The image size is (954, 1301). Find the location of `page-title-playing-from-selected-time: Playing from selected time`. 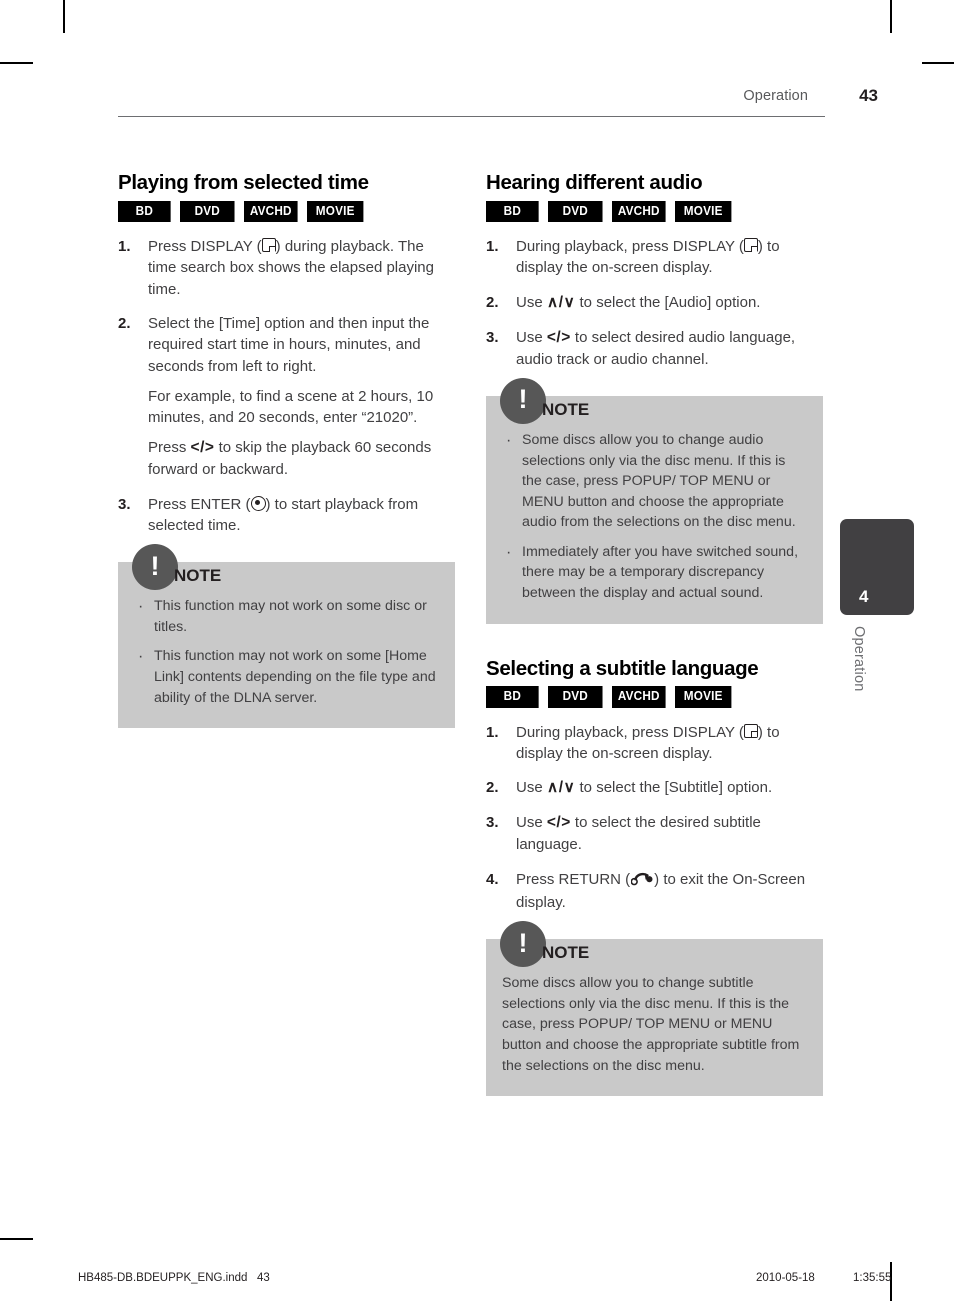

page-title-playing-from-selected-time: Playing from selected time is located at coordinates (243, 182).